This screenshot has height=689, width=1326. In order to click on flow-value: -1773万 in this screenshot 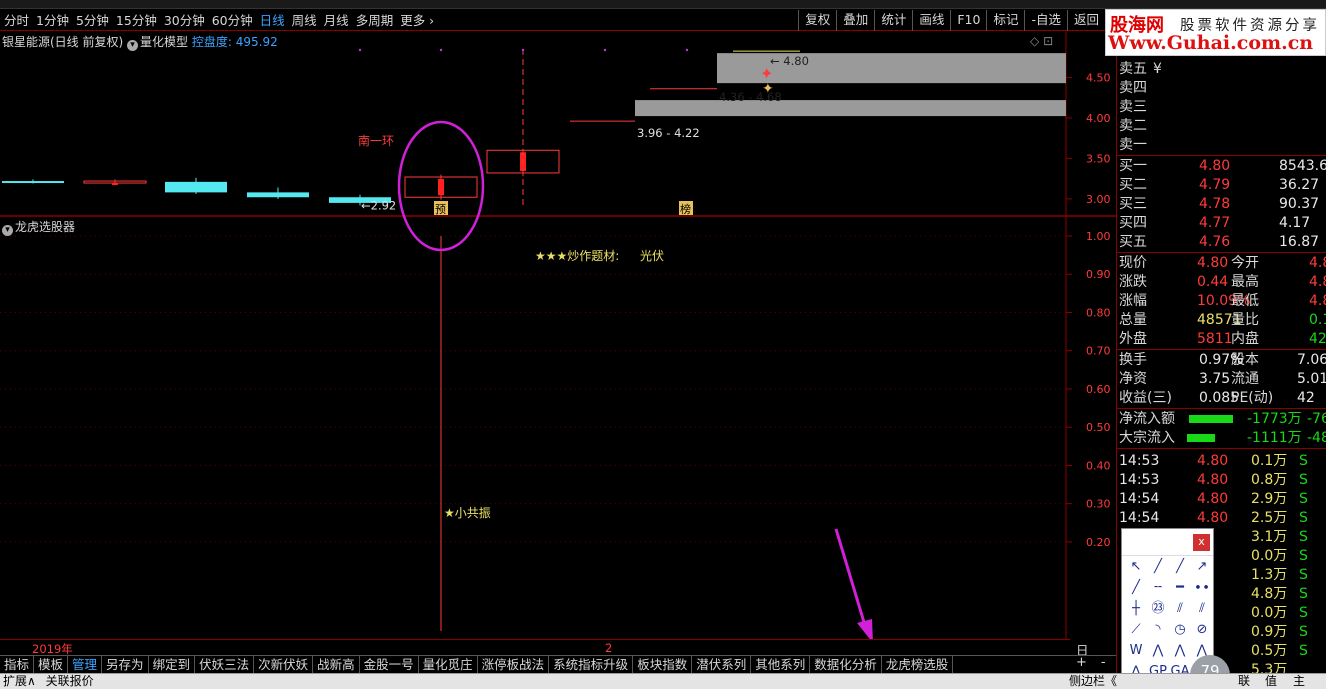, I will do `click(1274, 419)`.